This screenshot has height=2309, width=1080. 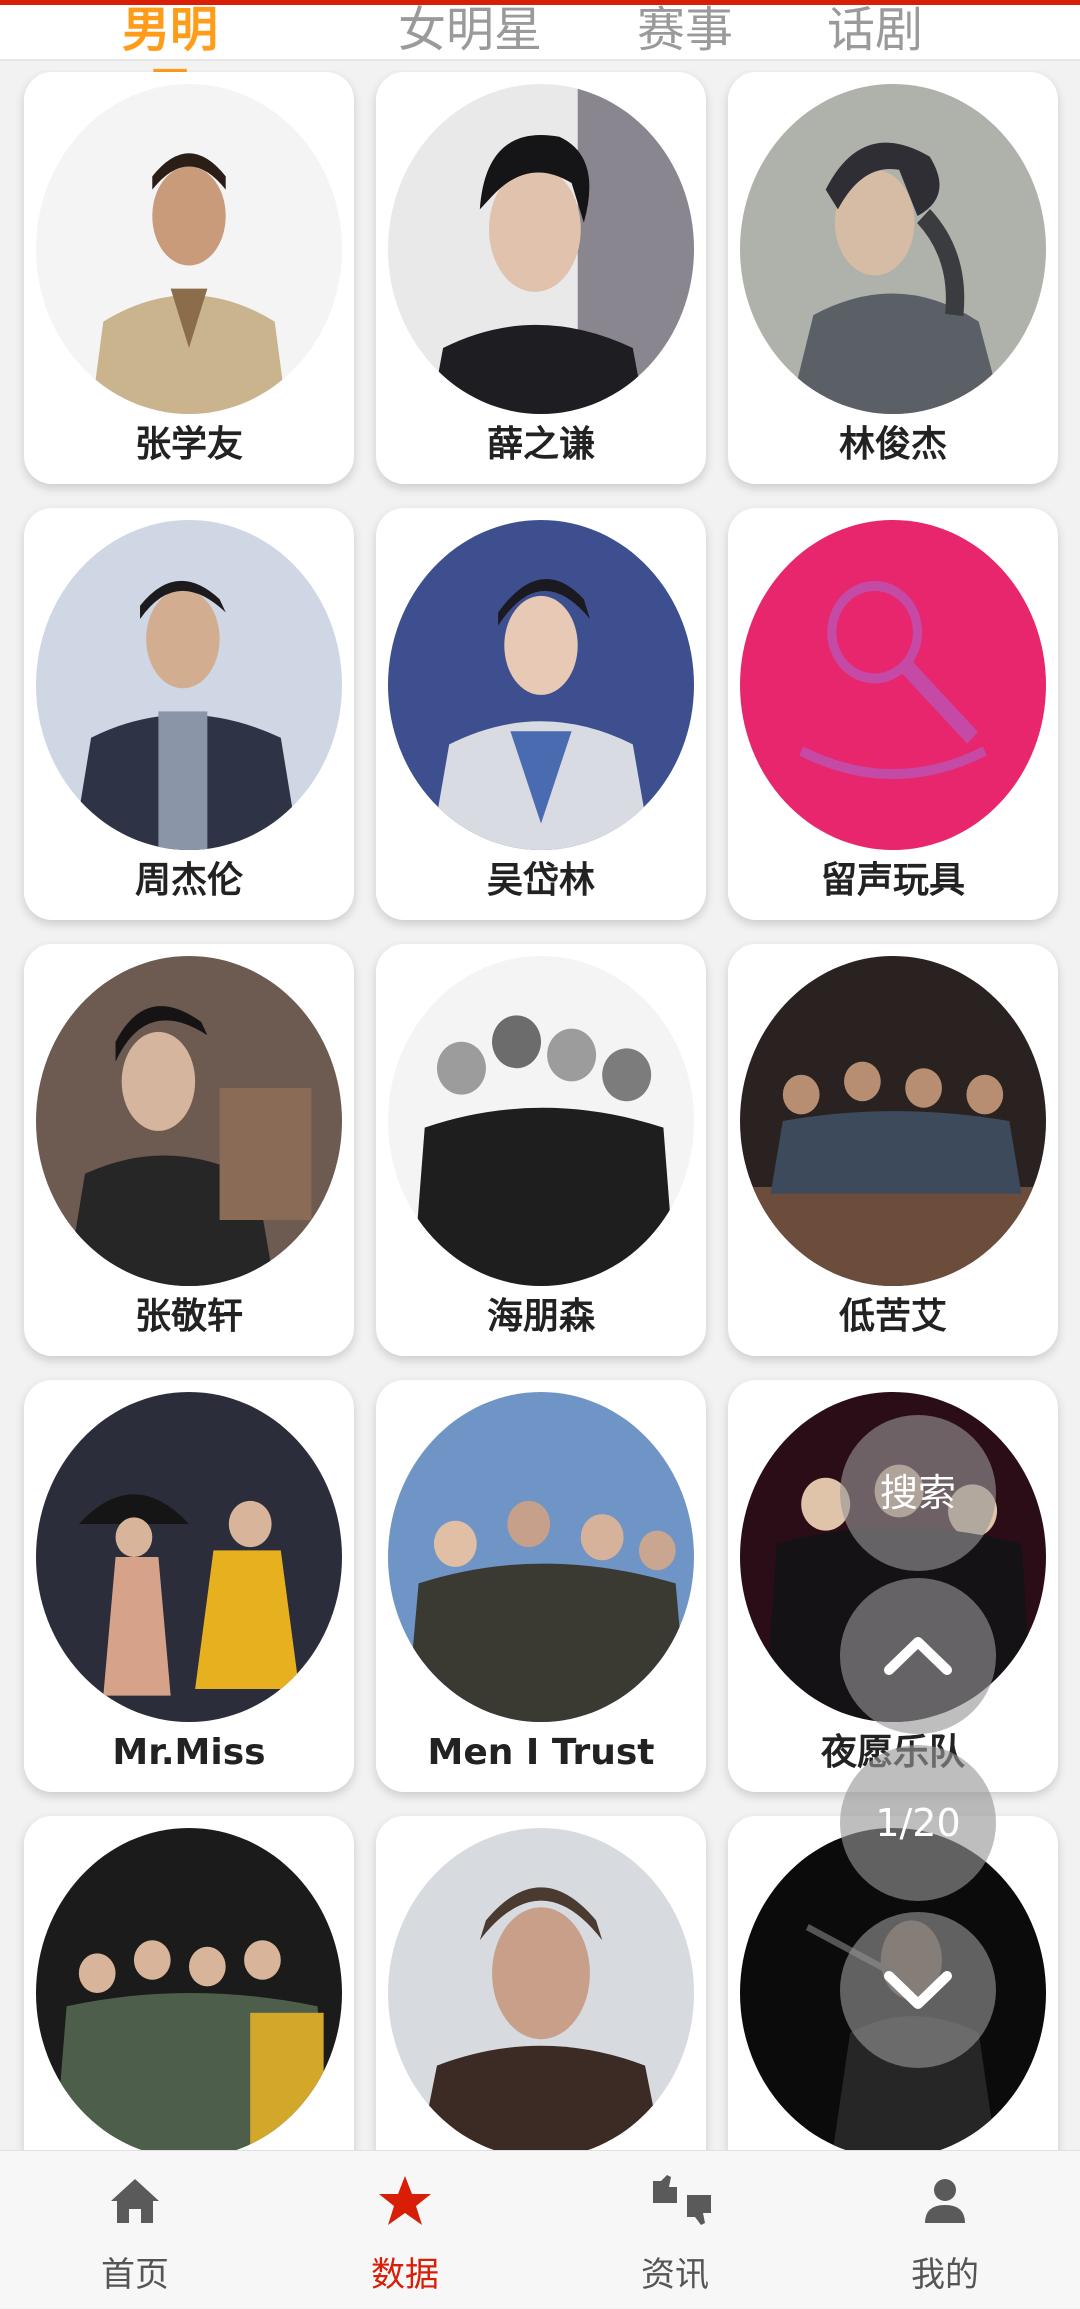 What do you see at coordinates (188, 444) in the screenshot?
I see `artist-name: 张学友` at bounding box center [188, 444].